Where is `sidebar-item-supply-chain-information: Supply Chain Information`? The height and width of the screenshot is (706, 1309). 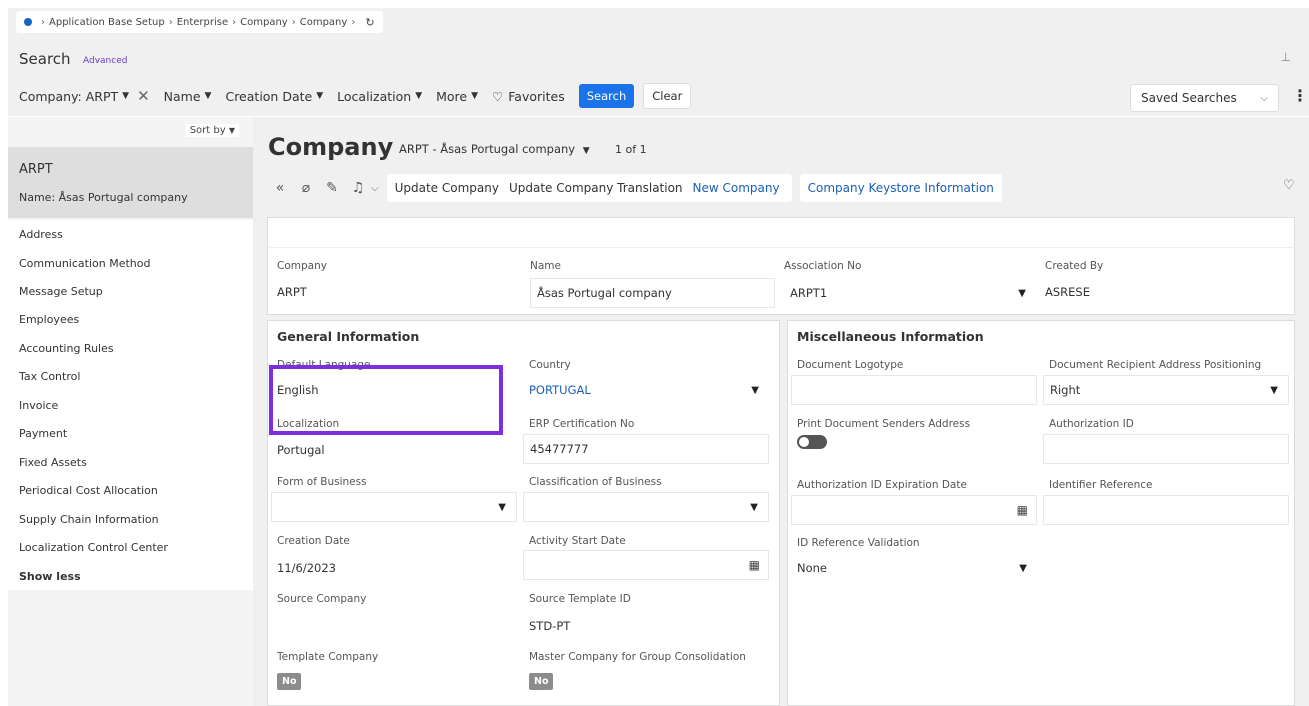 sidebar-item-supply-chain-information: Supply Chain Information is located at coordinates (89, 519).